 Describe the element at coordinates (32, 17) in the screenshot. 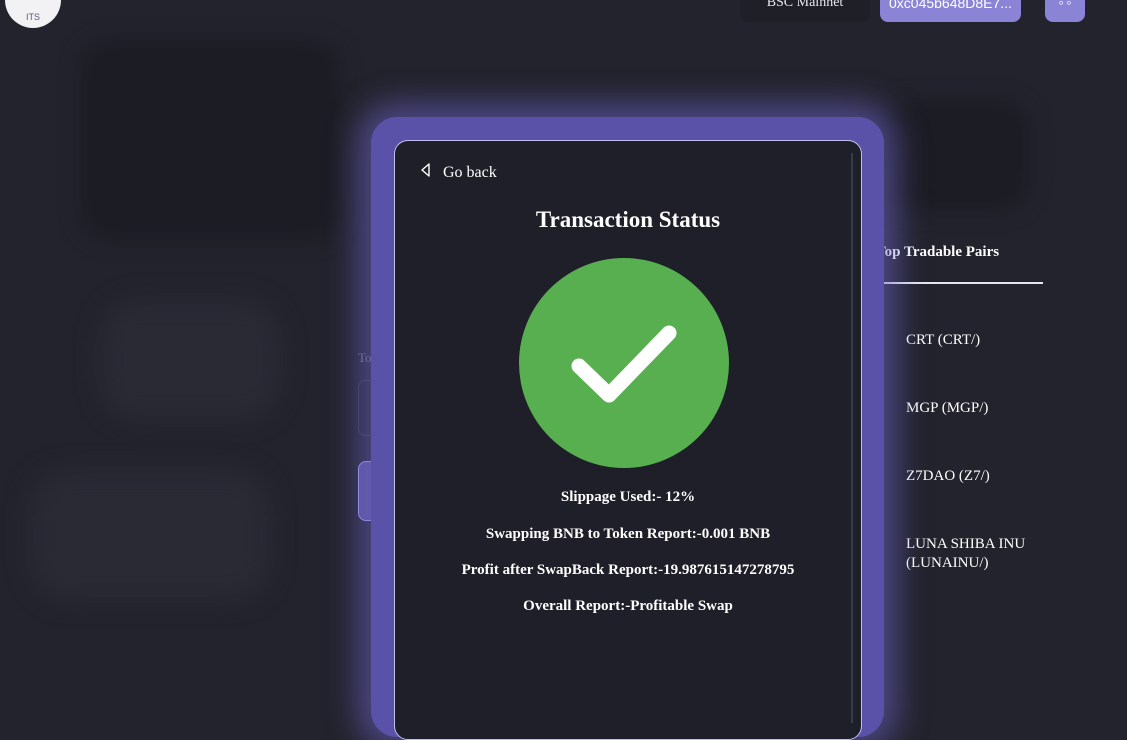

I see `logo-text: ITS` at that location.